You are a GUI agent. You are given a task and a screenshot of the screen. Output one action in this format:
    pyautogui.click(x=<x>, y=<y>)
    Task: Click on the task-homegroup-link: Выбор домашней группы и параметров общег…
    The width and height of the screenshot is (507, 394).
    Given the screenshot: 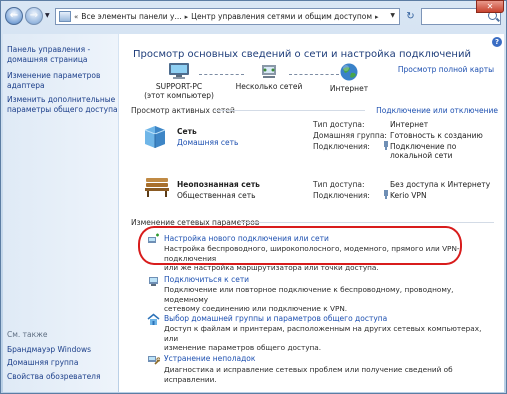 What is the action you would take?
    pyautogui.click(x=275, y=318)
    